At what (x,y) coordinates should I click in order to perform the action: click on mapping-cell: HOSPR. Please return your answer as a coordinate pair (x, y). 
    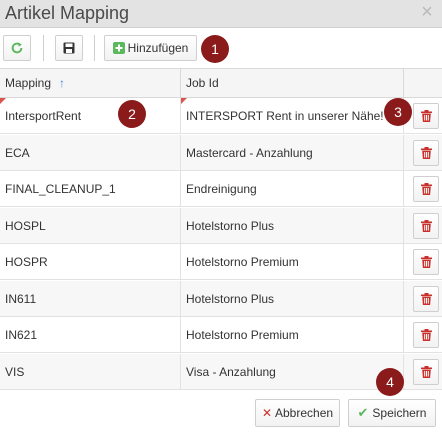
    Looking at the image, I should click on (90, 262).